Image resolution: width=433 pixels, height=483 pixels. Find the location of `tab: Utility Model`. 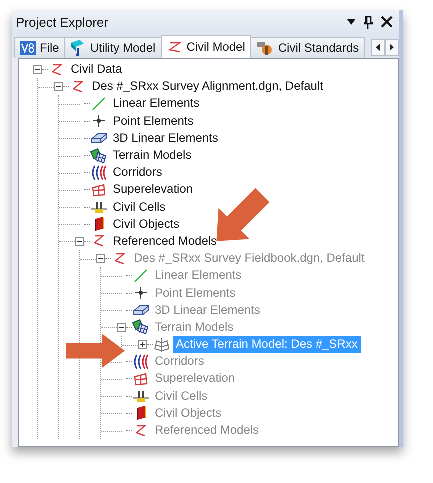

tab: Utility Model is located at coordinates (113, 47).